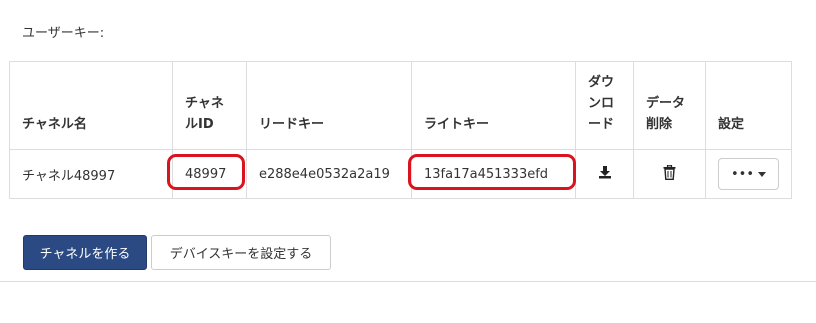 This screenshot has width=816, height=323. I want to click on settings-button: •••, so click(749, 174).